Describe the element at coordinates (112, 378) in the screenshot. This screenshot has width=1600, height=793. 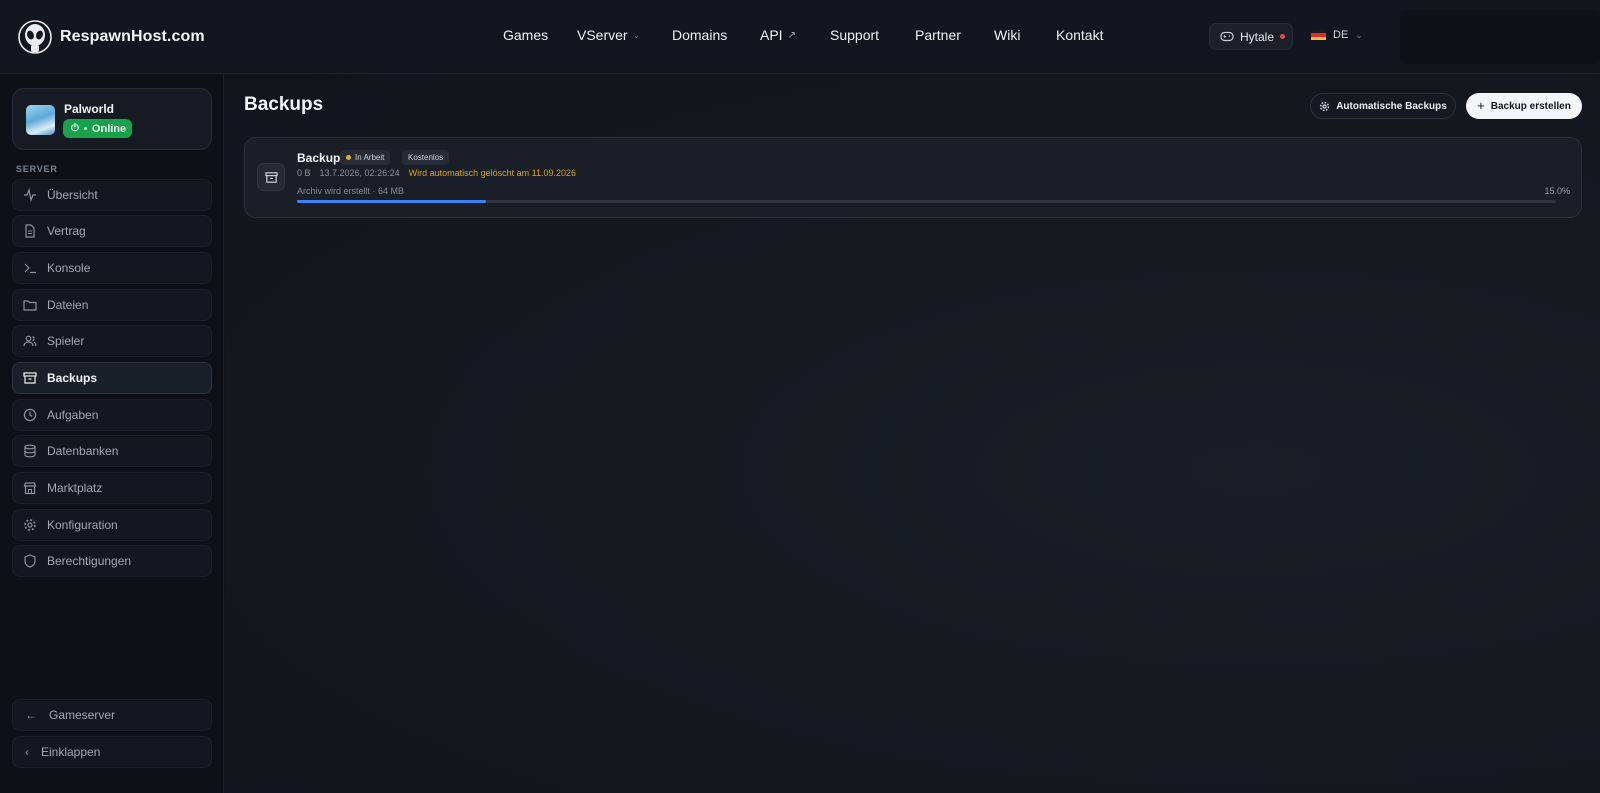
I see `sidebar-item-backups: Backups` at that location.